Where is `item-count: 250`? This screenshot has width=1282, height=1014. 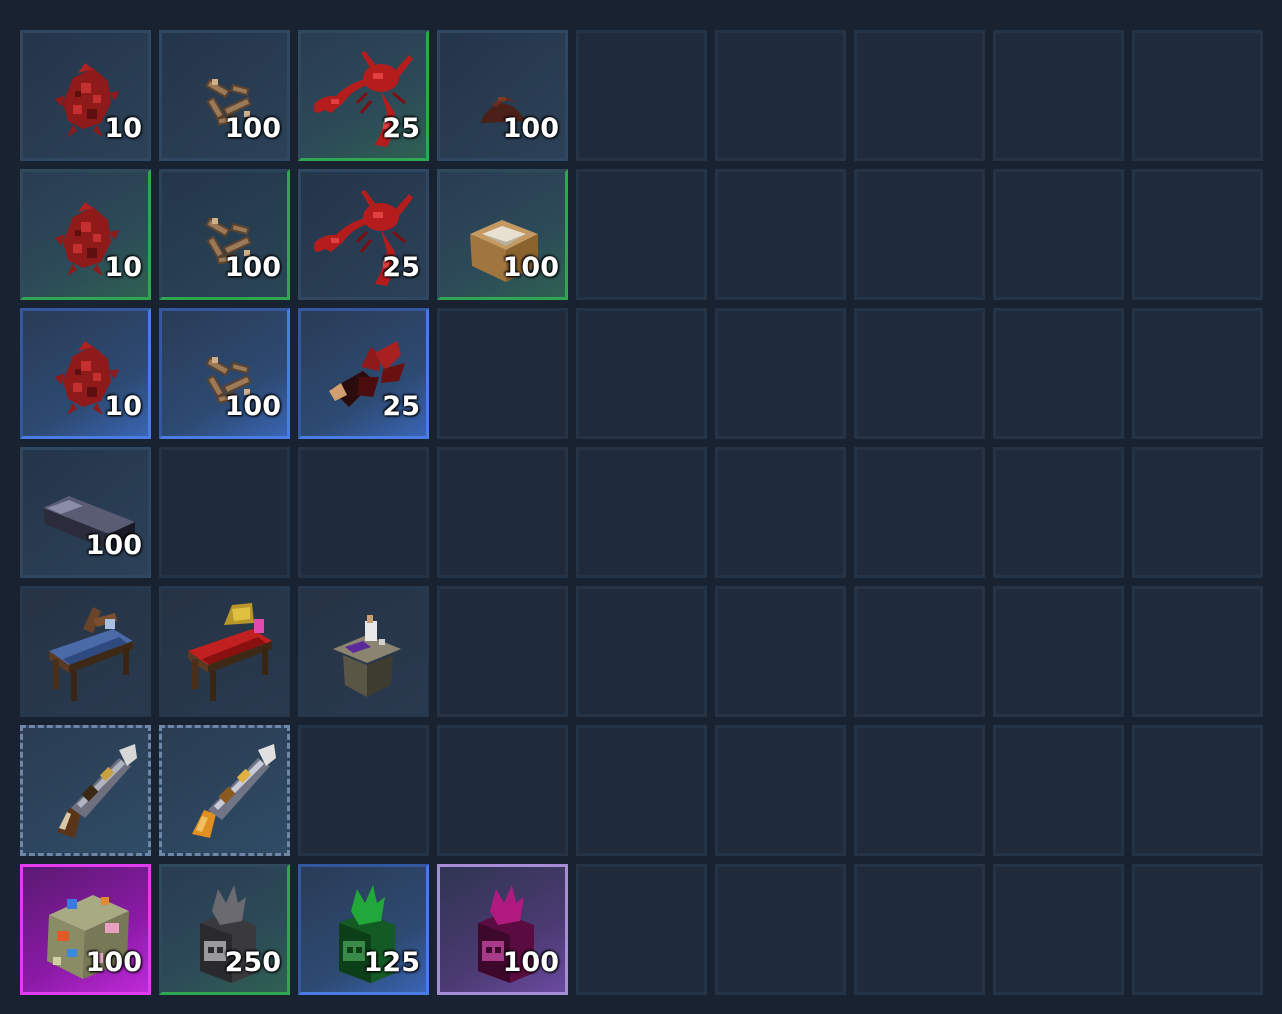 item-count: 250 is located at coordinates (252, 962).